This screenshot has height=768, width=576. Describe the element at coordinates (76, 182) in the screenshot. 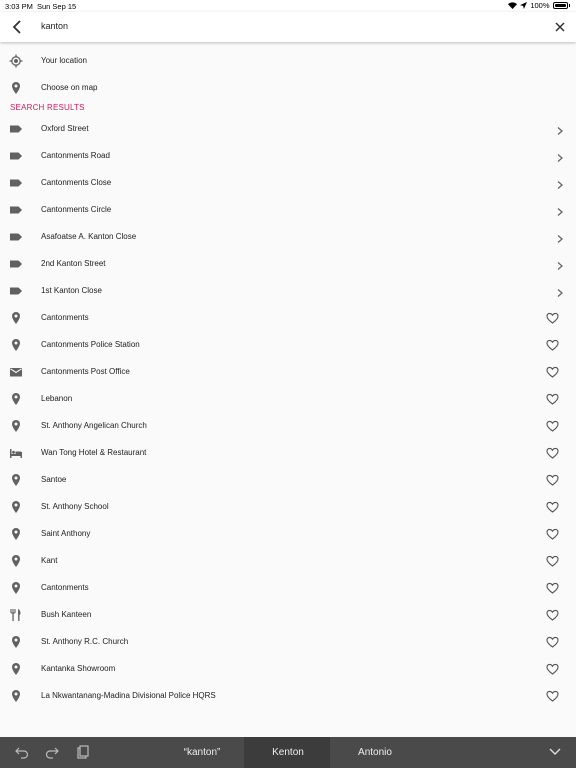

I see `result-label: Cantonments Close` at that location.